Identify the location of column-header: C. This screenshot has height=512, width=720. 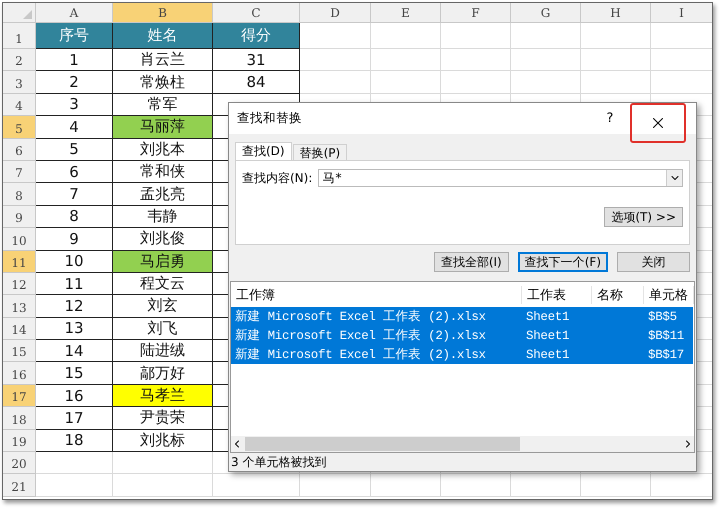
(256, 13).